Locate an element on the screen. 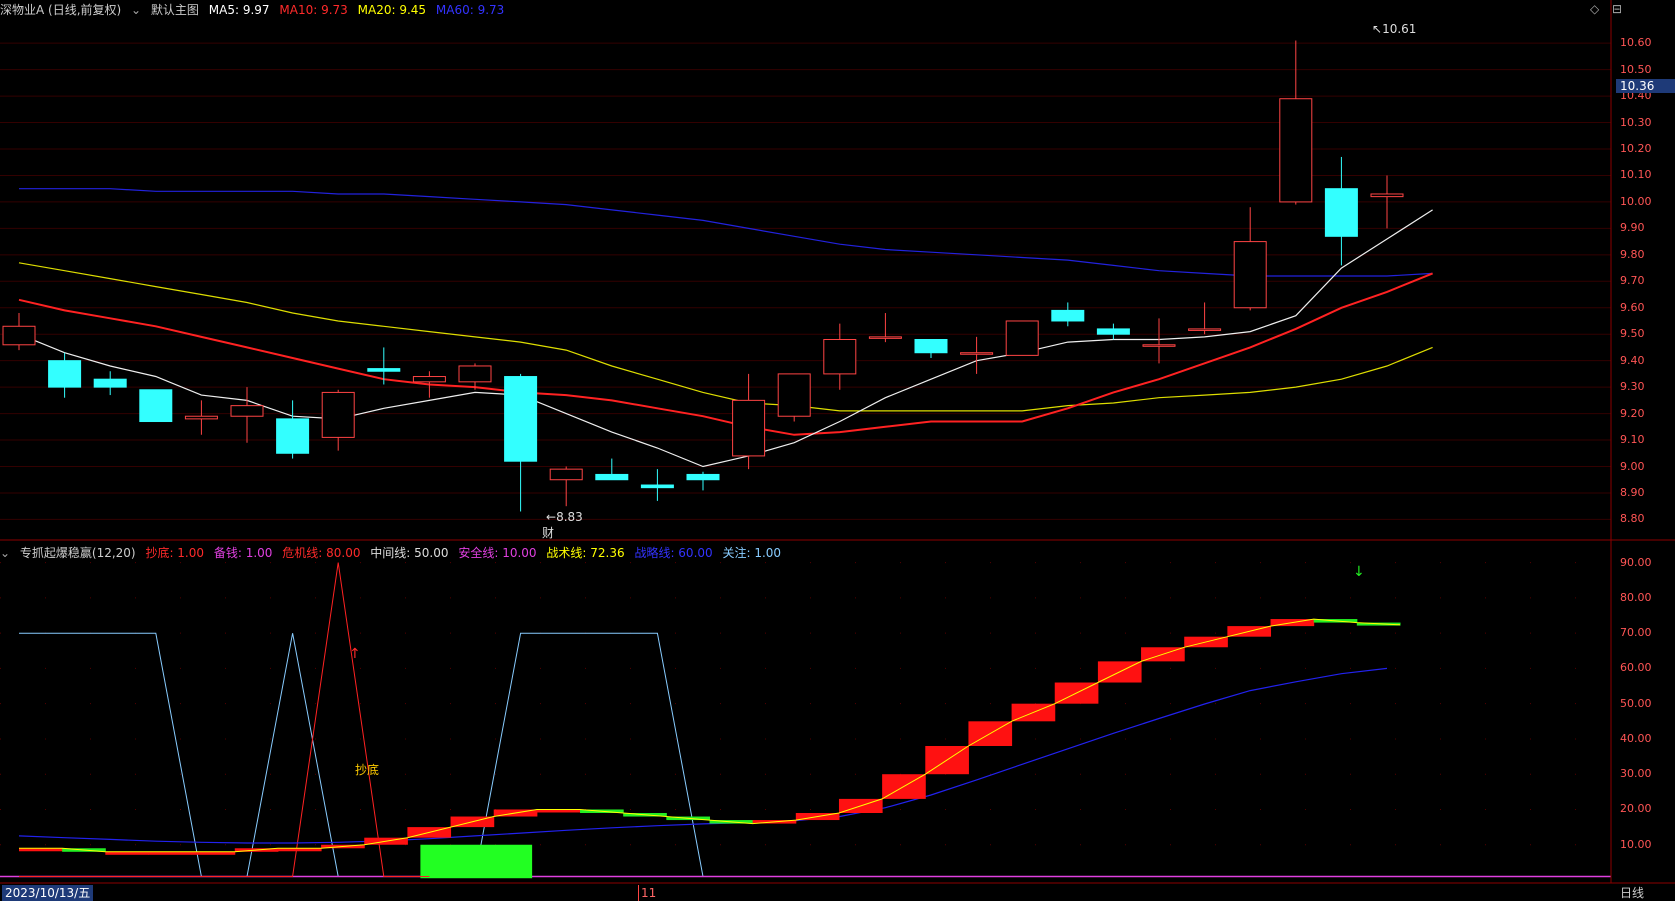  high-price-value: 10.61 is located at coordinates (1399, 29).